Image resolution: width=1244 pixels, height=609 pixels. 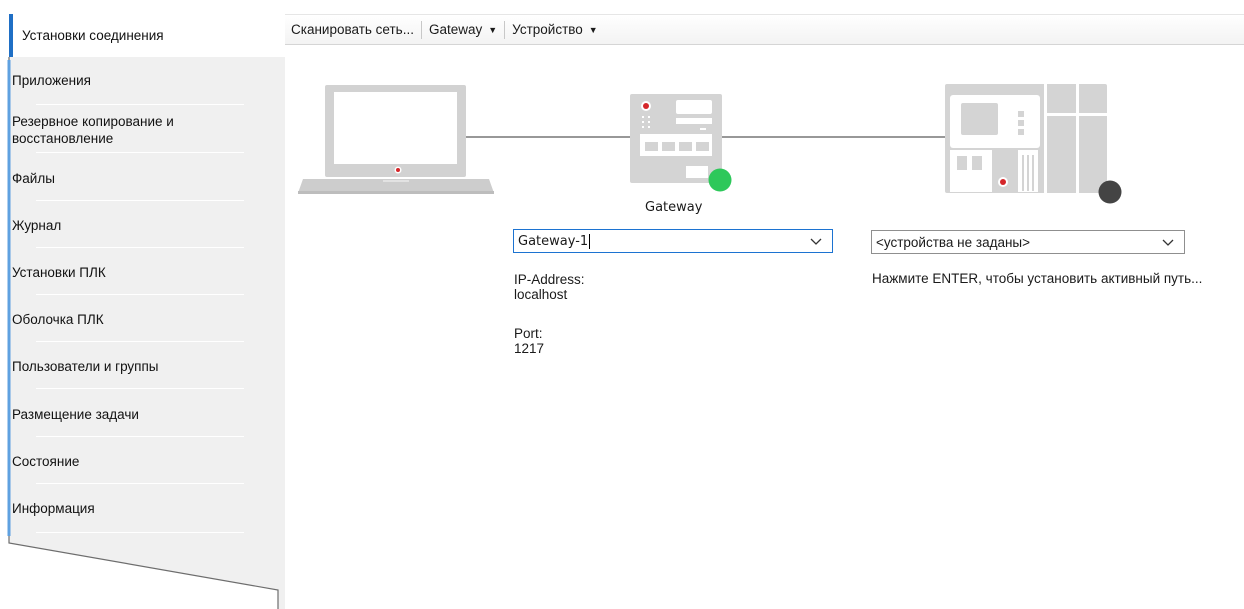 What do you see at coordinates (681, 143) in the screenshot?
I see `gateway-icon` at bounding box center [681, 143].